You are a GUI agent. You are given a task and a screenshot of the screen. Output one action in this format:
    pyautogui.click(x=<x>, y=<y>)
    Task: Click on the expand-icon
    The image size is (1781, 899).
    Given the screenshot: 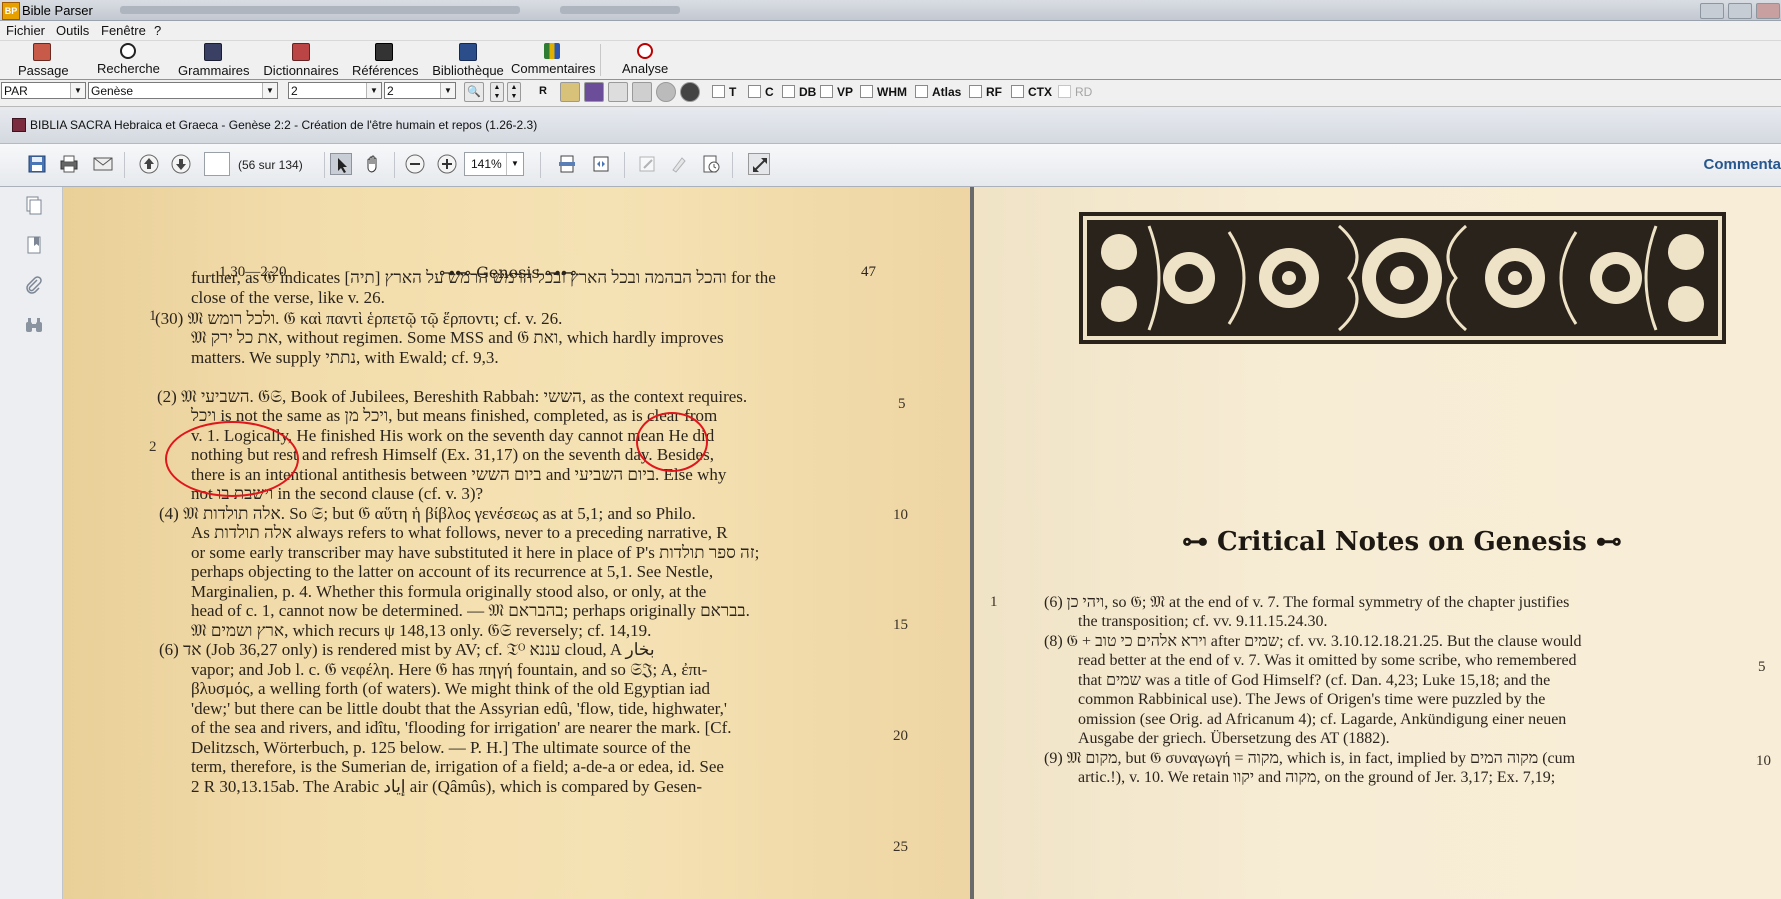 What is the action you would take?
    pyautogui.click(x=759, y=164)
    